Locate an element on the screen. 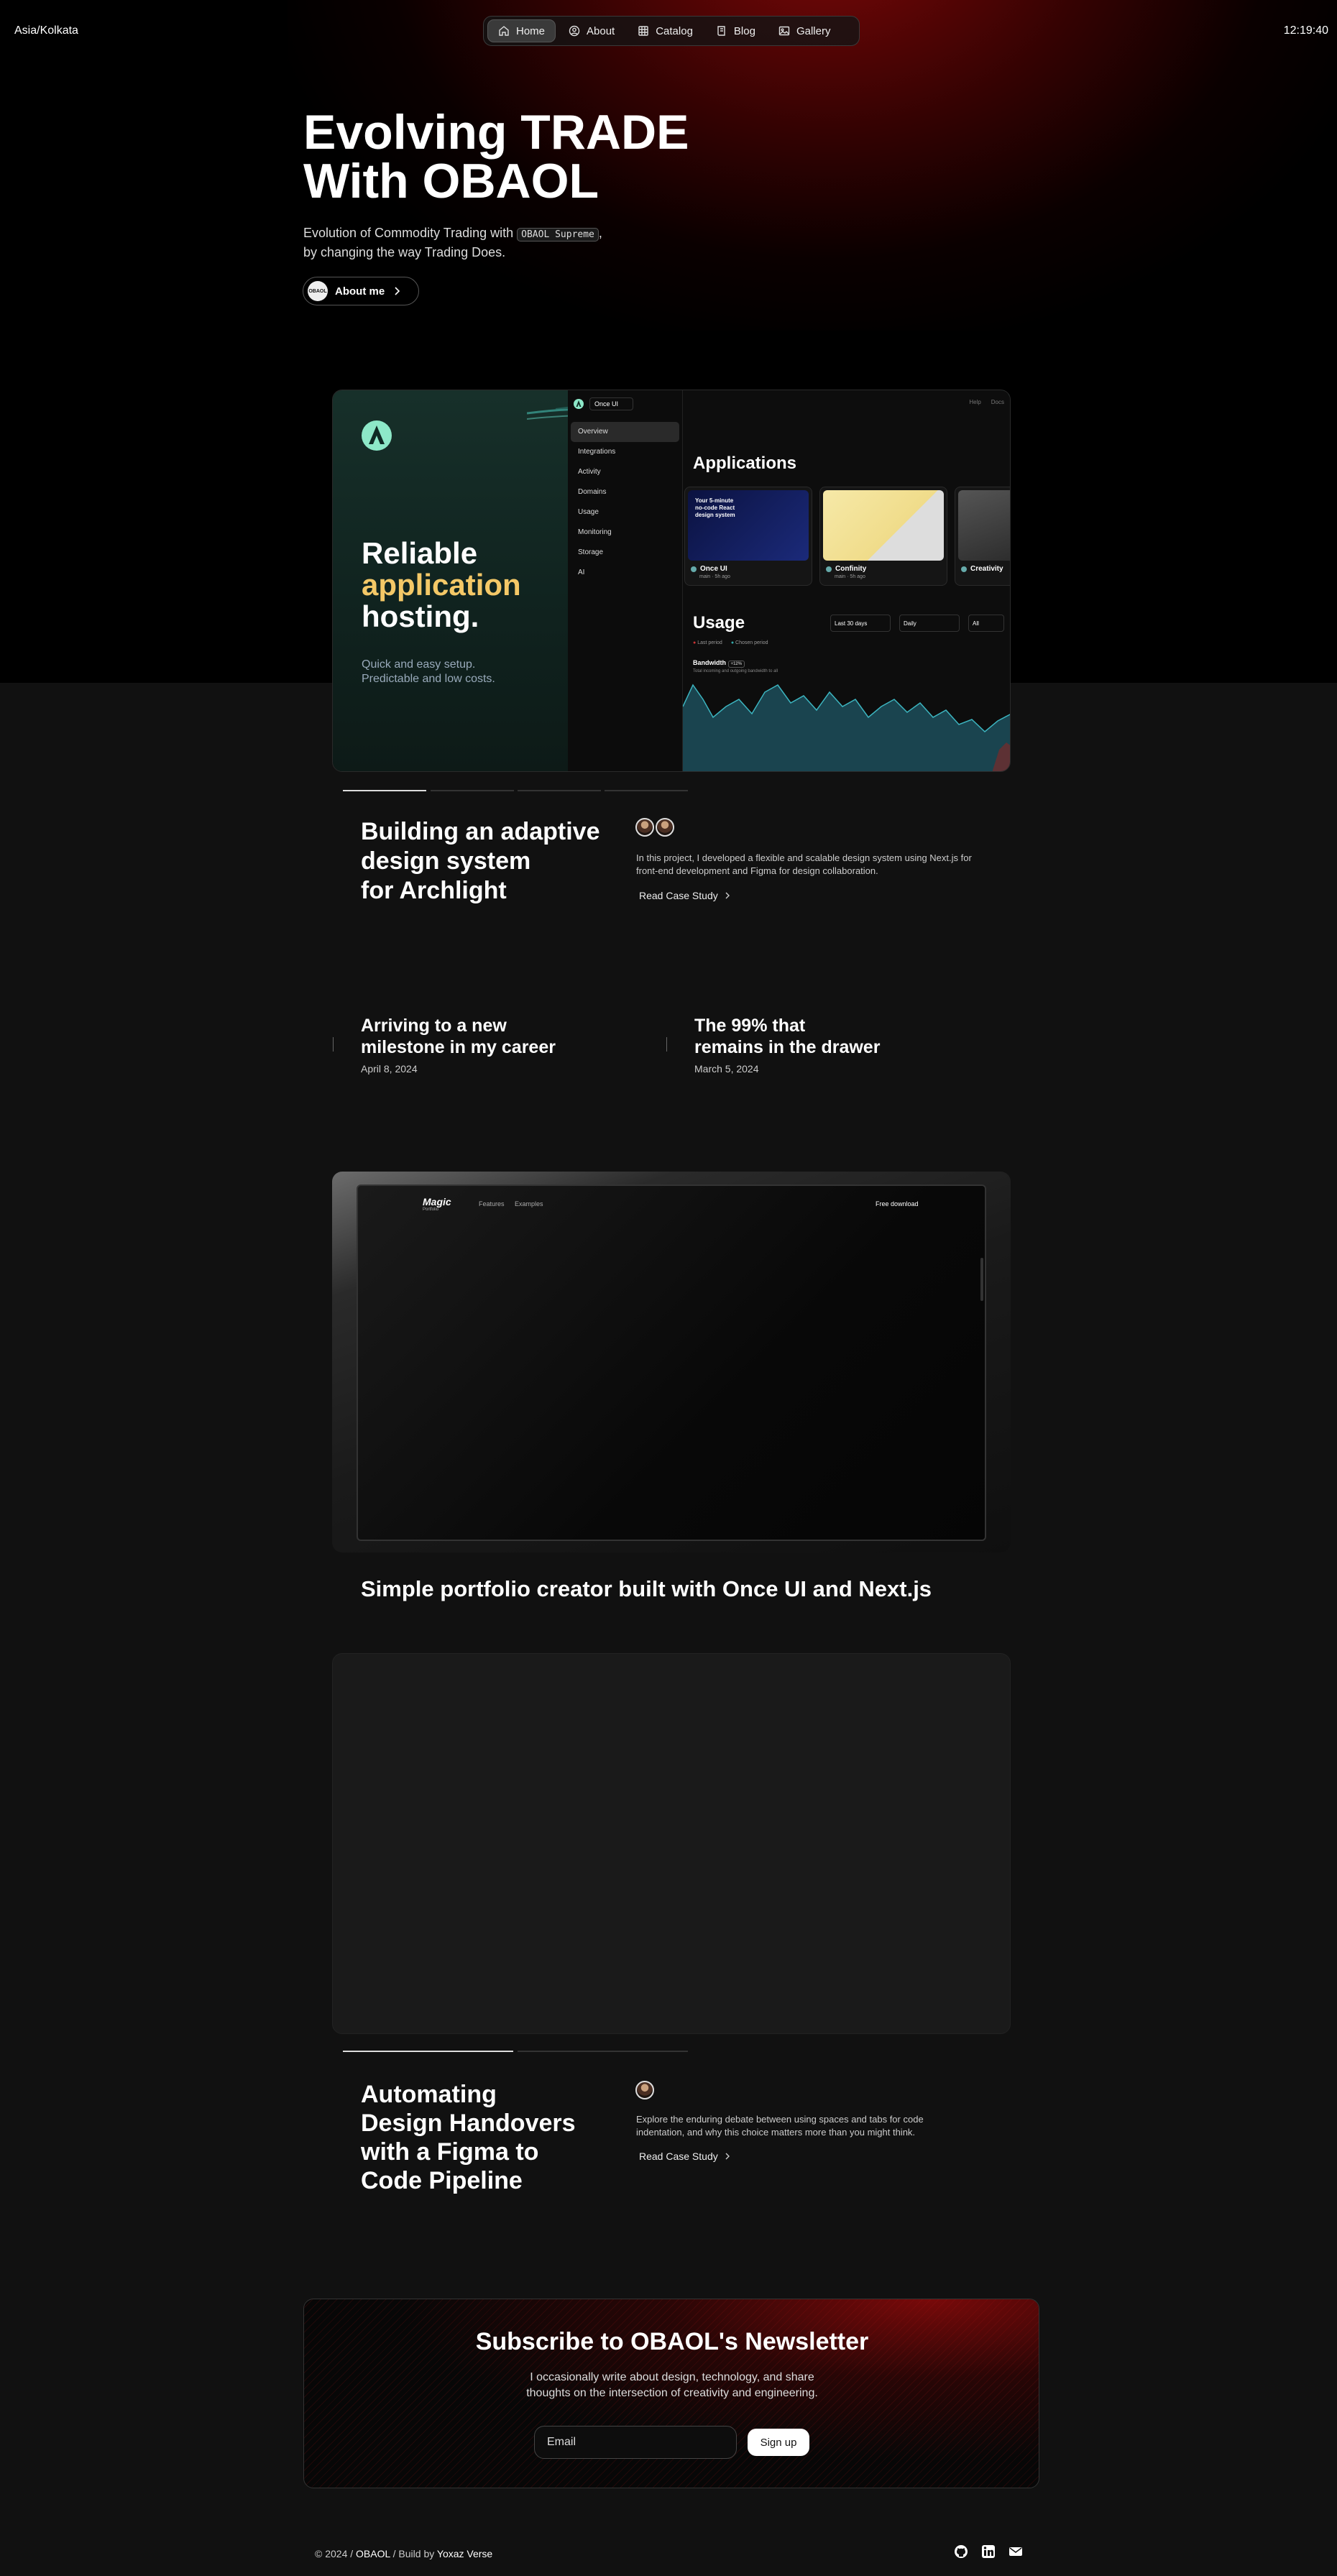 This screenshot has width=1337, height=2576. sidebar-item-usage: Usage is located at coordinates (625, 512).